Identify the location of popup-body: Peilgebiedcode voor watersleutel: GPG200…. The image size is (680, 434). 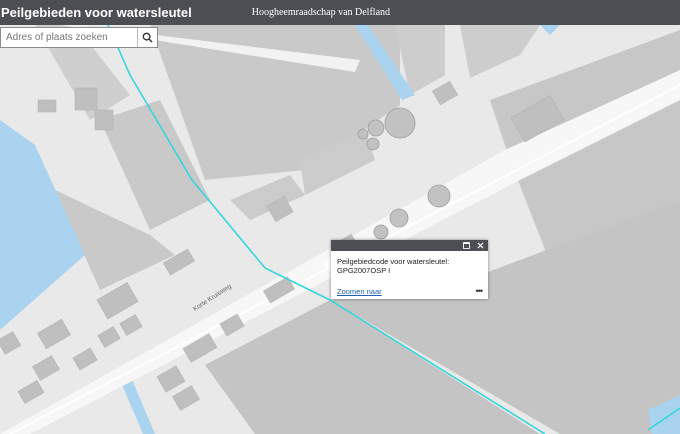
(409, 263).